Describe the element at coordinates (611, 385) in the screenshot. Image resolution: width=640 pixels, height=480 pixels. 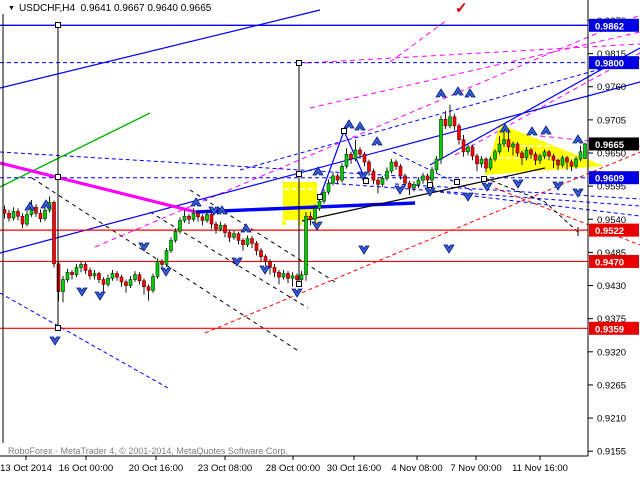
I see `y-tick-label: 0.9265` at that location.